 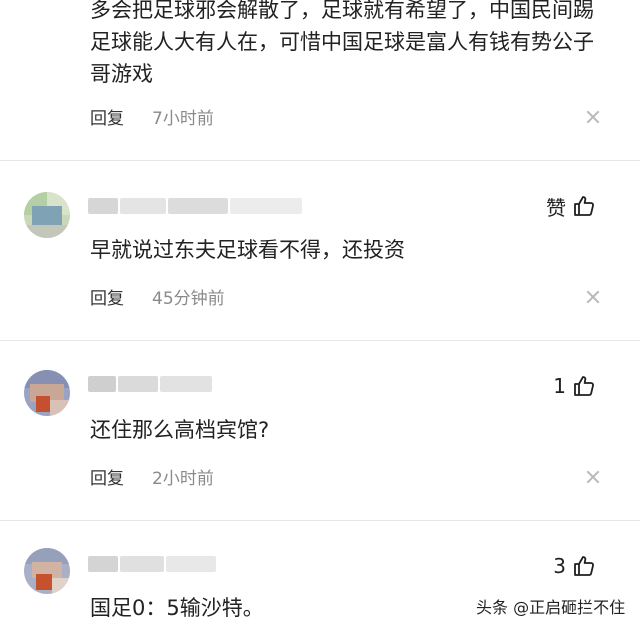 I want to click on comment-1-meta: 回复 7小时前, so click(x=152, y=116).